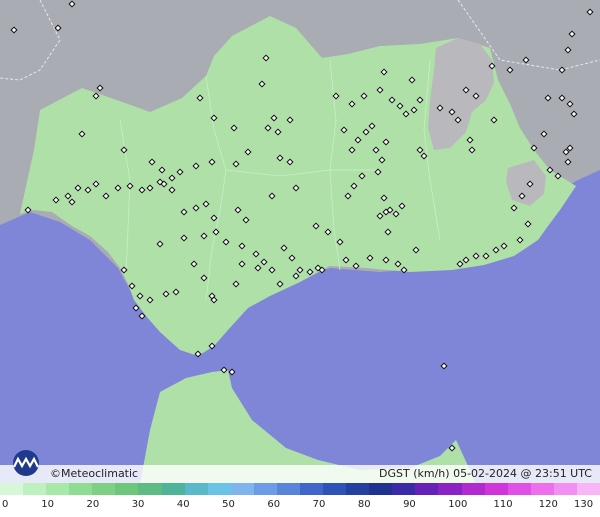 This screenshot has width=600, height=517. I want to click on scale-label: 10, so click(47, 504).